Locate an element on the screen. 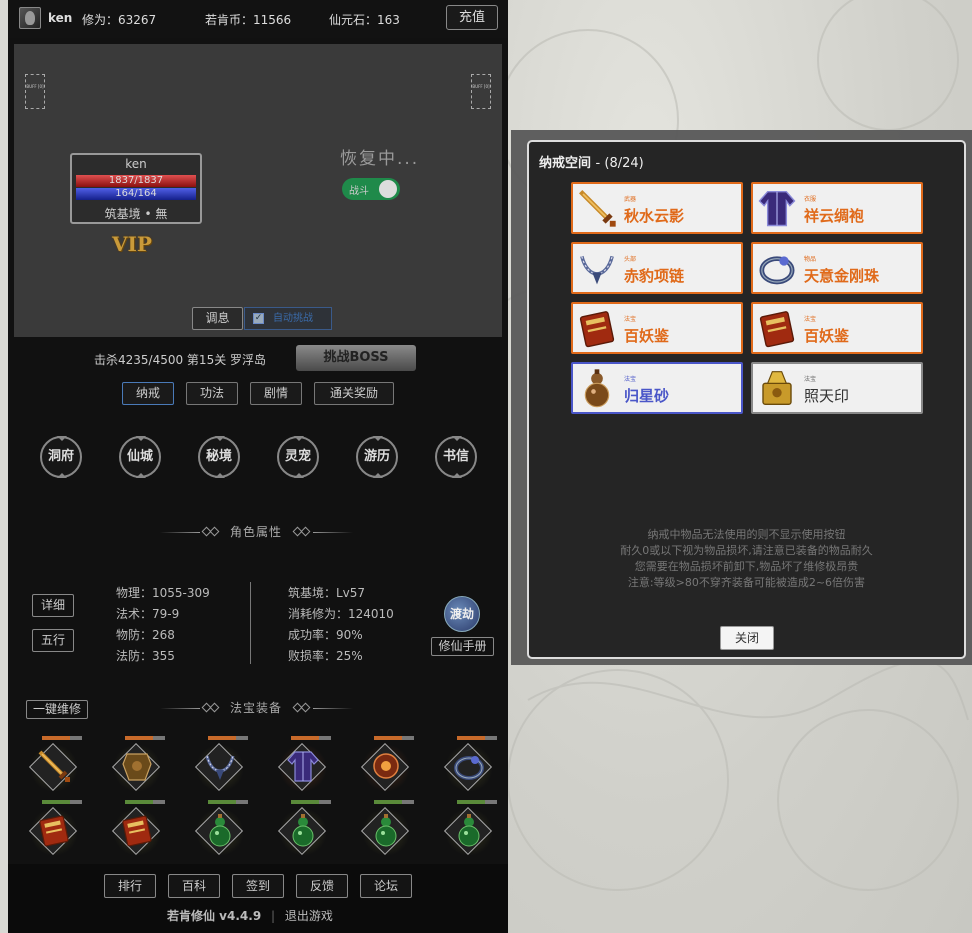 This screenshot has width=972, height=933. auto-challenge-checkbox: ✓ 自动挑战 is located at coordinates (288, 318).